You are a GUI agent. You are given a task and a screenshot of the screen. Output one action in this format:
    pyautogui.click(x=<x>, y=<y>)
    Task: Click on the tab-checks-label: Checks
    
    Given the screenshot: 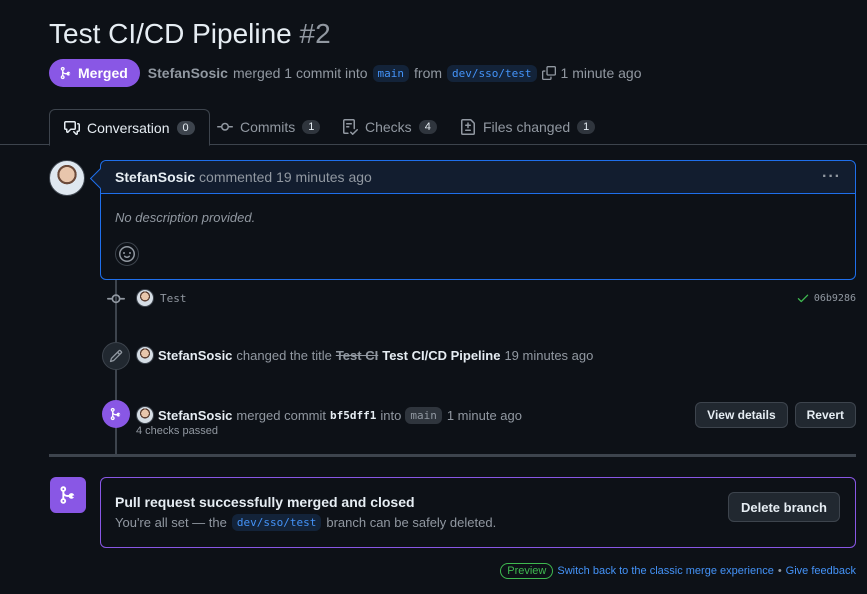 What is the action you would take?
    pyautogui.click(x=388, y=127)
    